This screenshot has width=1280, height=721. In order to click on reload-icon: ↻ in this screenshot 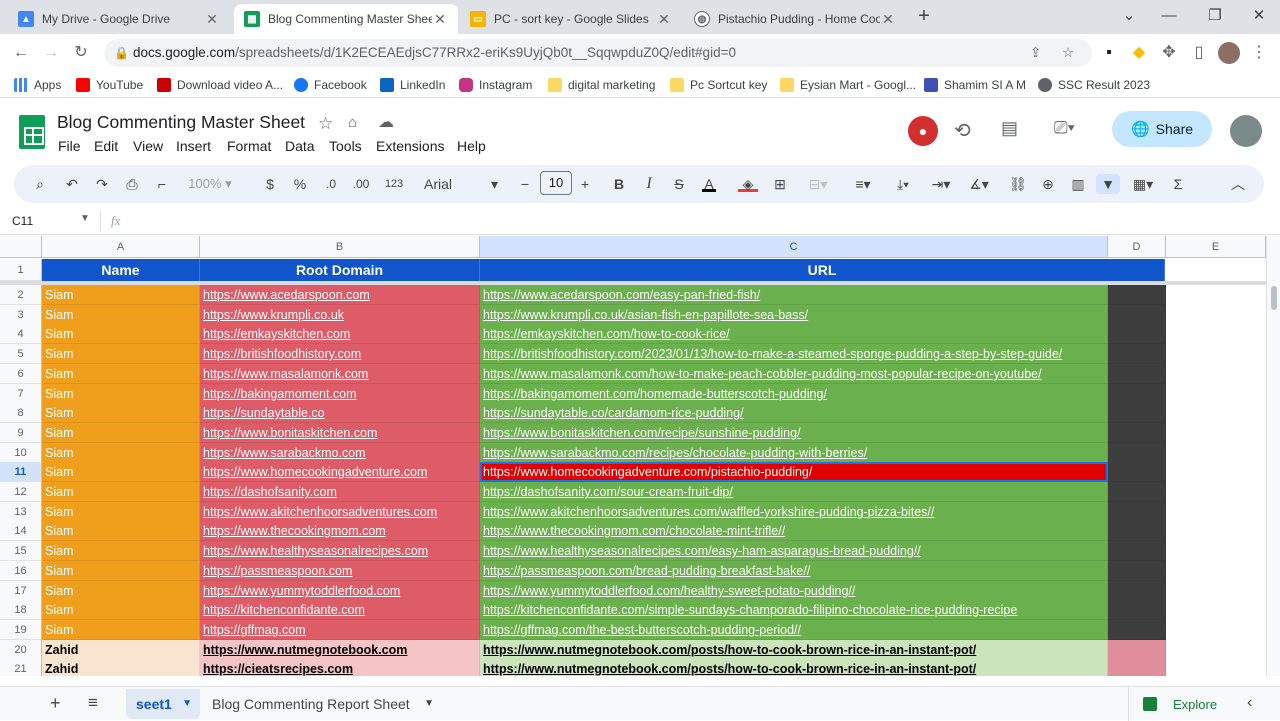, I will do `click(81, 53)`.